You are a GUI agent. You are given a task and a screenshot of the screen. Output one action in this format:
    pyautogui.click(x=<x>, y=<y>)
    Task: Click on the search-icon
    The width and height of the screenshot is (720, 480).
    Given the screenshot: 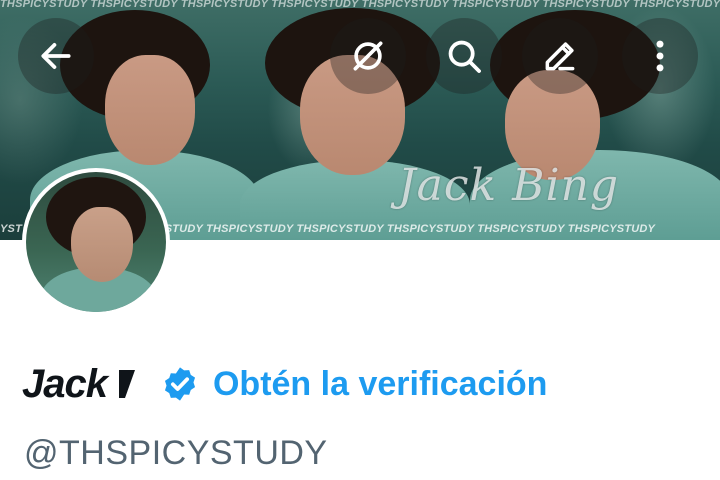 What is the action you would take?
    pyautogui.click(x=464, y=56)
    